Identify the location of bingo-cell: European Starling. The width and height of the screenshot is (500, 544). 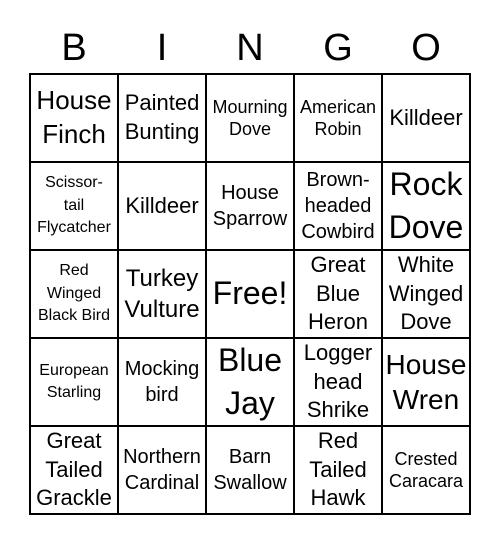
(74, 382).